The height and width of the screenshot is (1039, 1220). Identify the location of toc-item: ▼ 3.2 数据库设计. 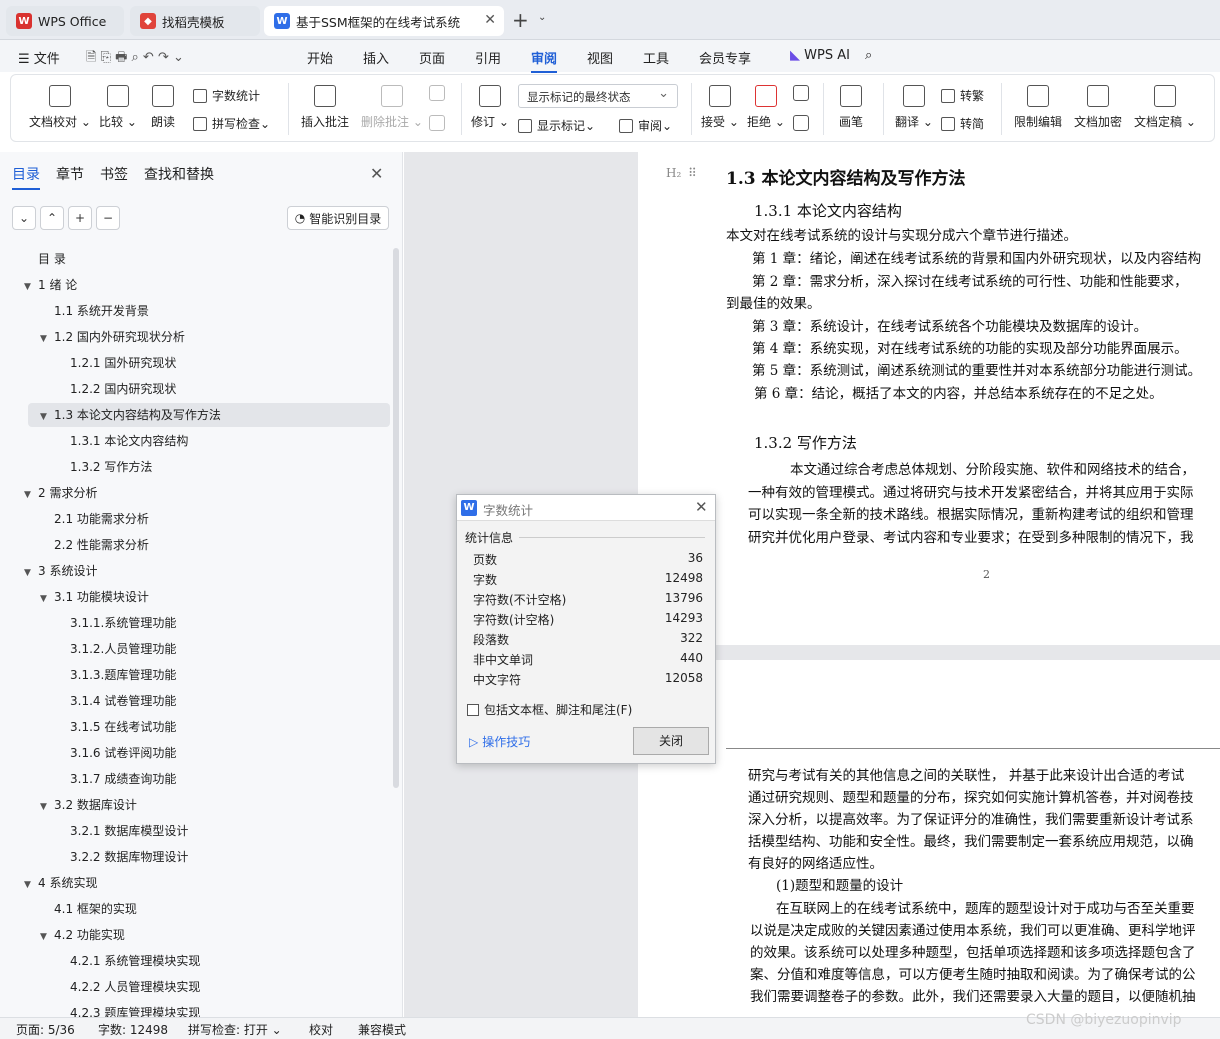
(88, 805).